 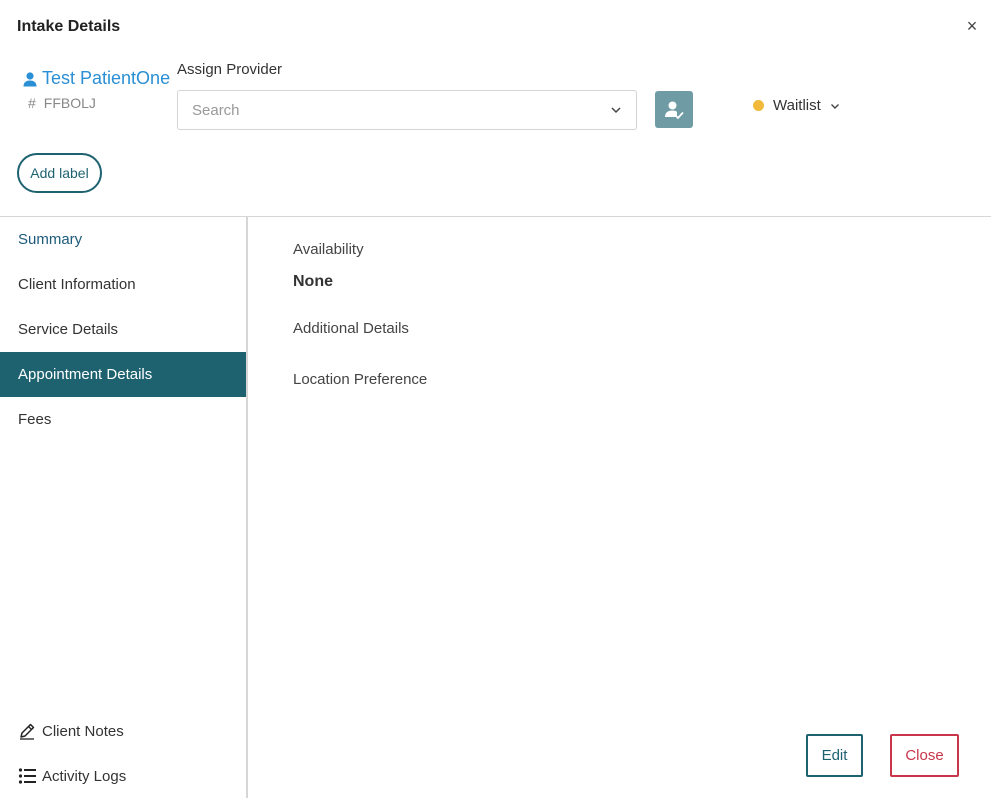 I want to click on status-label: Waitlist, so click(x=797, y=105).